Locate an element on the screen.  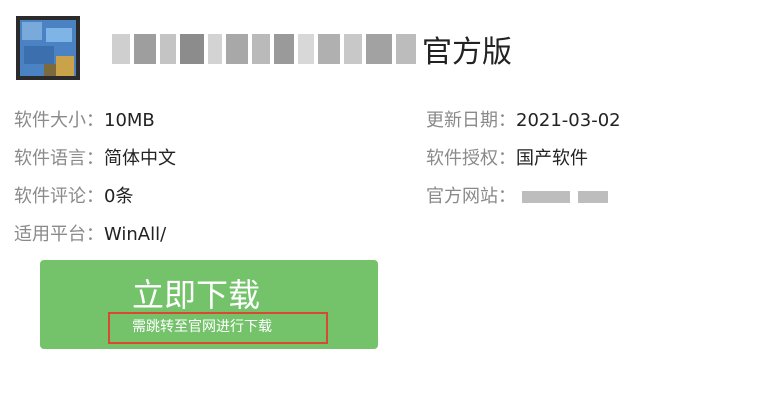
download-button: 立即下载 需跳转至官网进行下载 is located at coordinates (209, 304).